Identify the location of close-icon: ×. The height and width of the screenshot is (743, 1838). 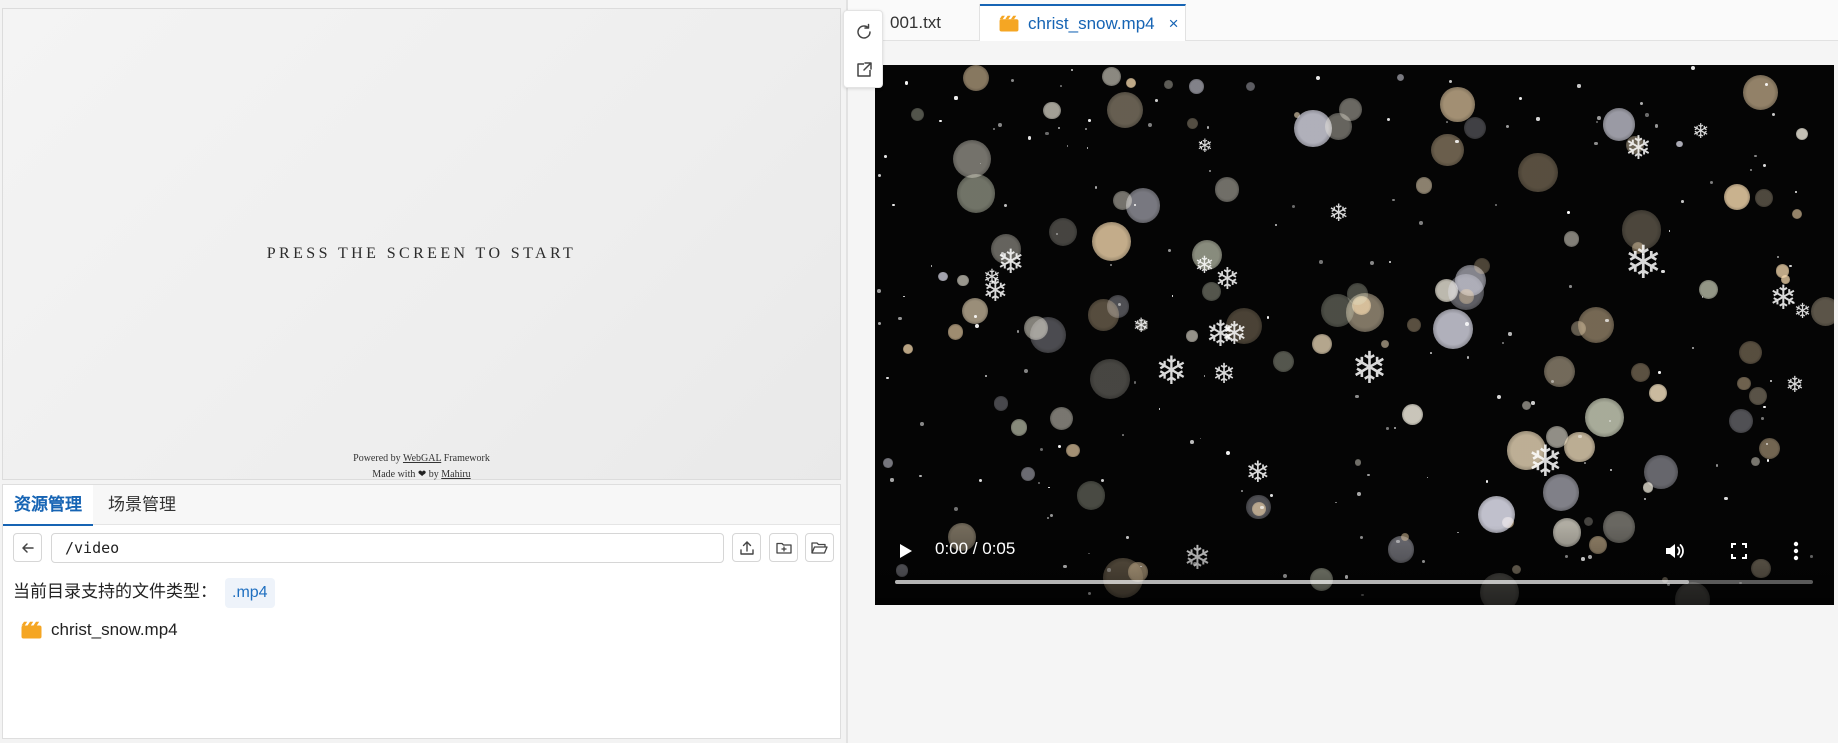
(1174, 23).